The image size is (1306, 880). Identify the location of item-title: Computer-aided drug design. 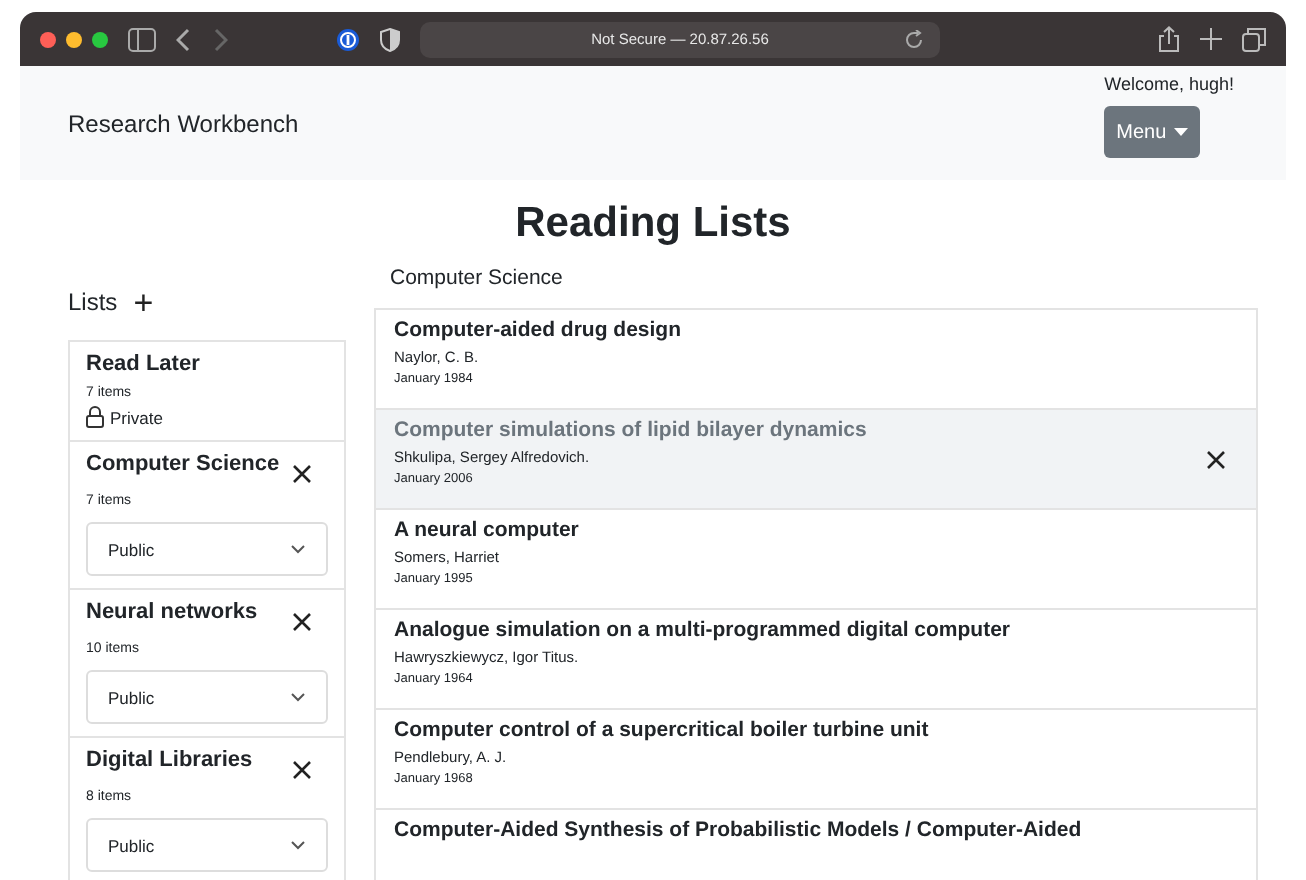
(538, 330).